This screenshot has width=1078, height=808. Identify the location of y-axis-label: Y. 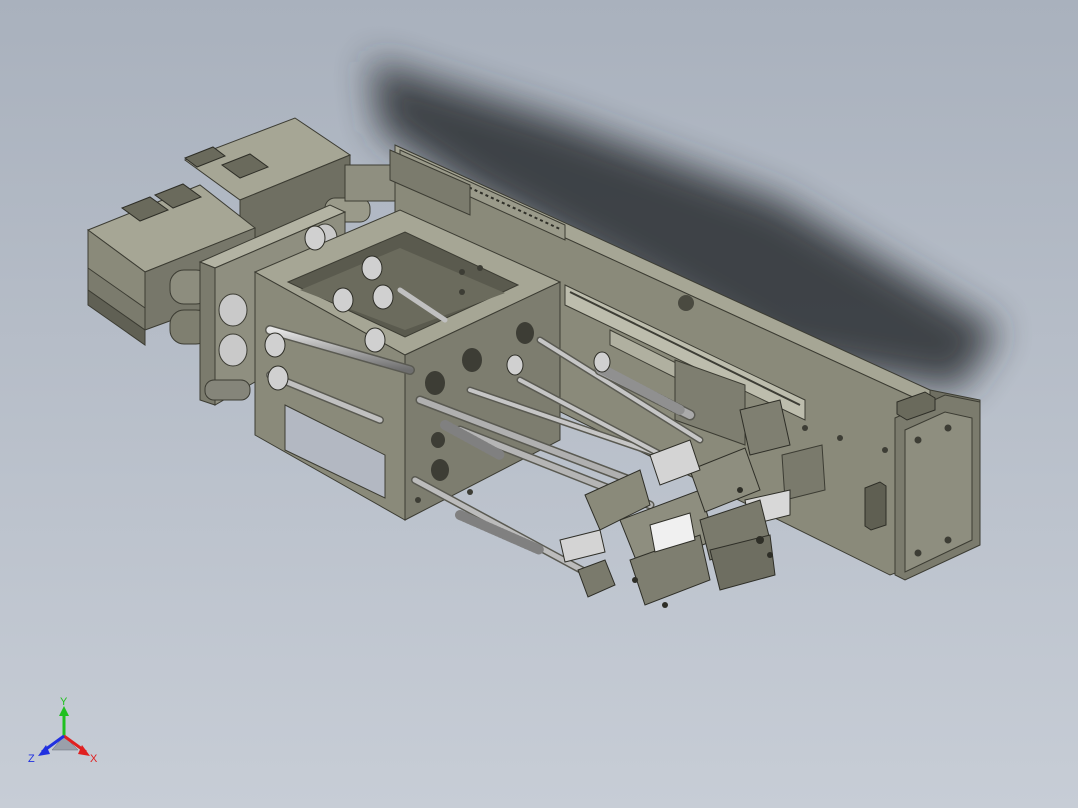
(64, 702).